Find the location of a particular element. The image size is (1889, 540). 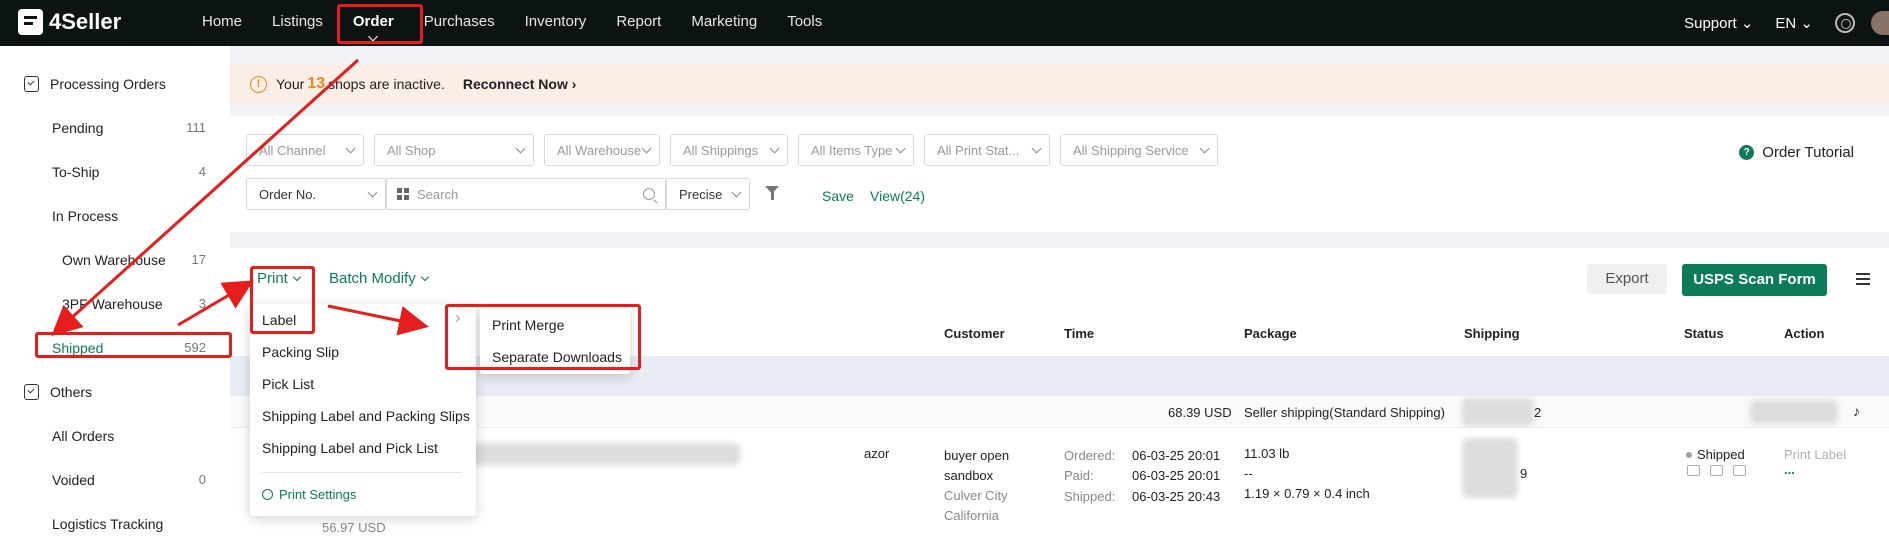

sidebar-item-label: Pending is located at coordinates (78, 128).